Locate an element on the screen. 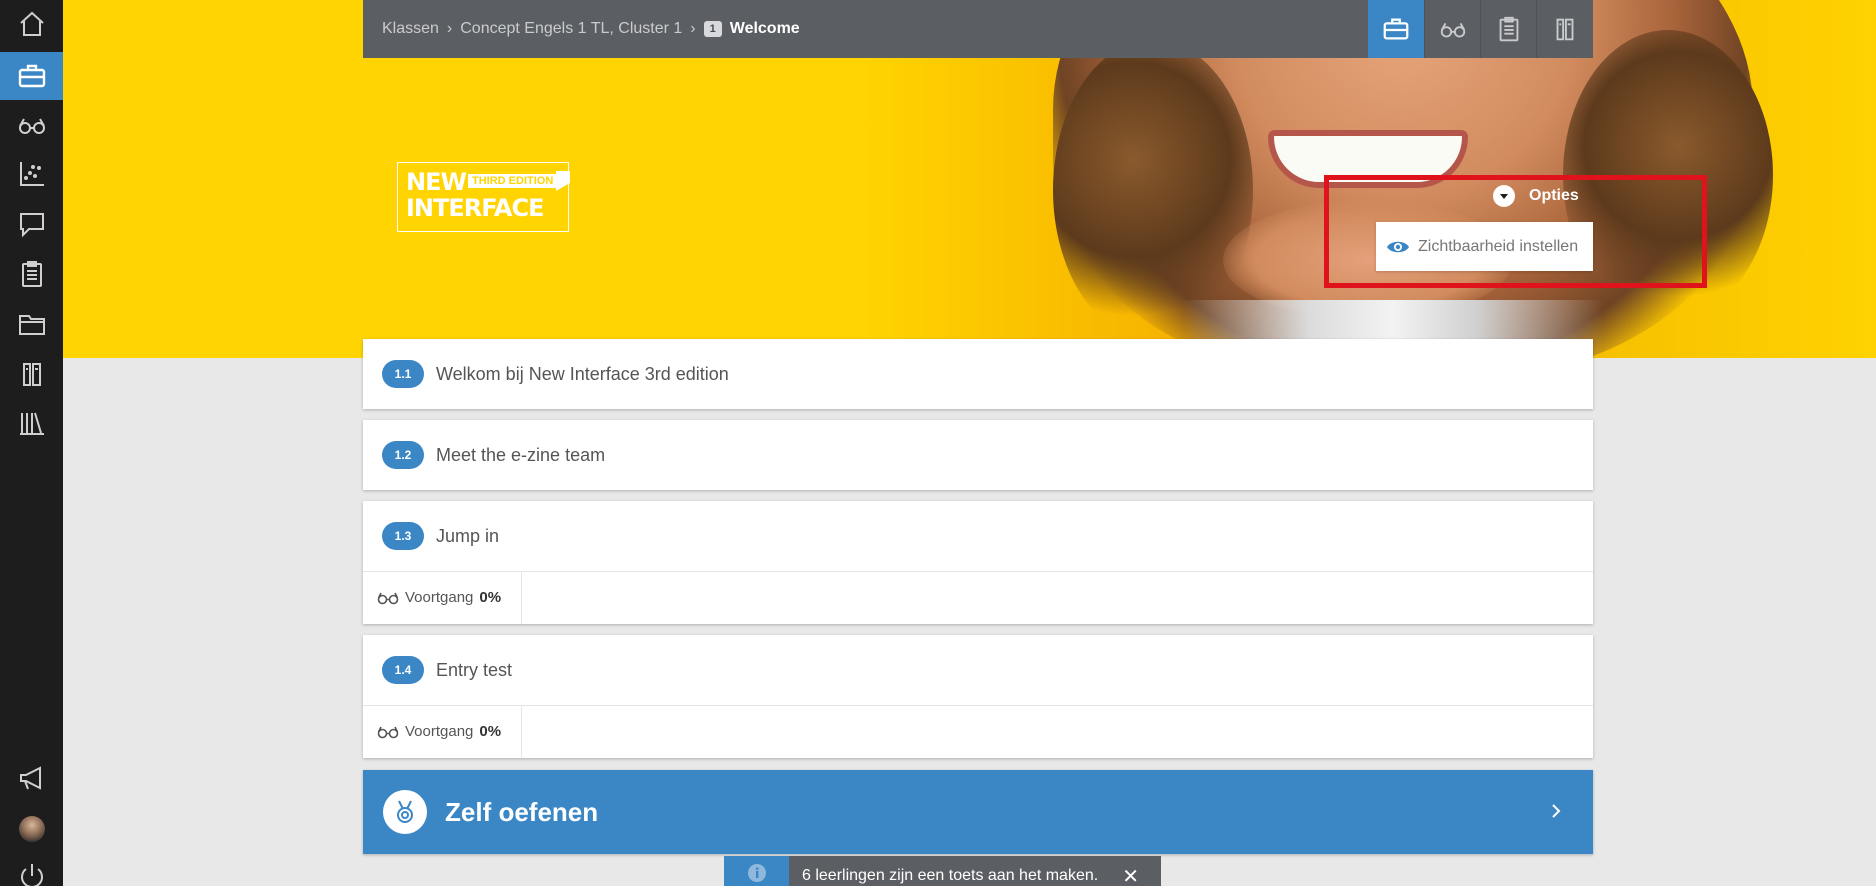  sidebar-announcements-button is located at coordinates (31, 778).